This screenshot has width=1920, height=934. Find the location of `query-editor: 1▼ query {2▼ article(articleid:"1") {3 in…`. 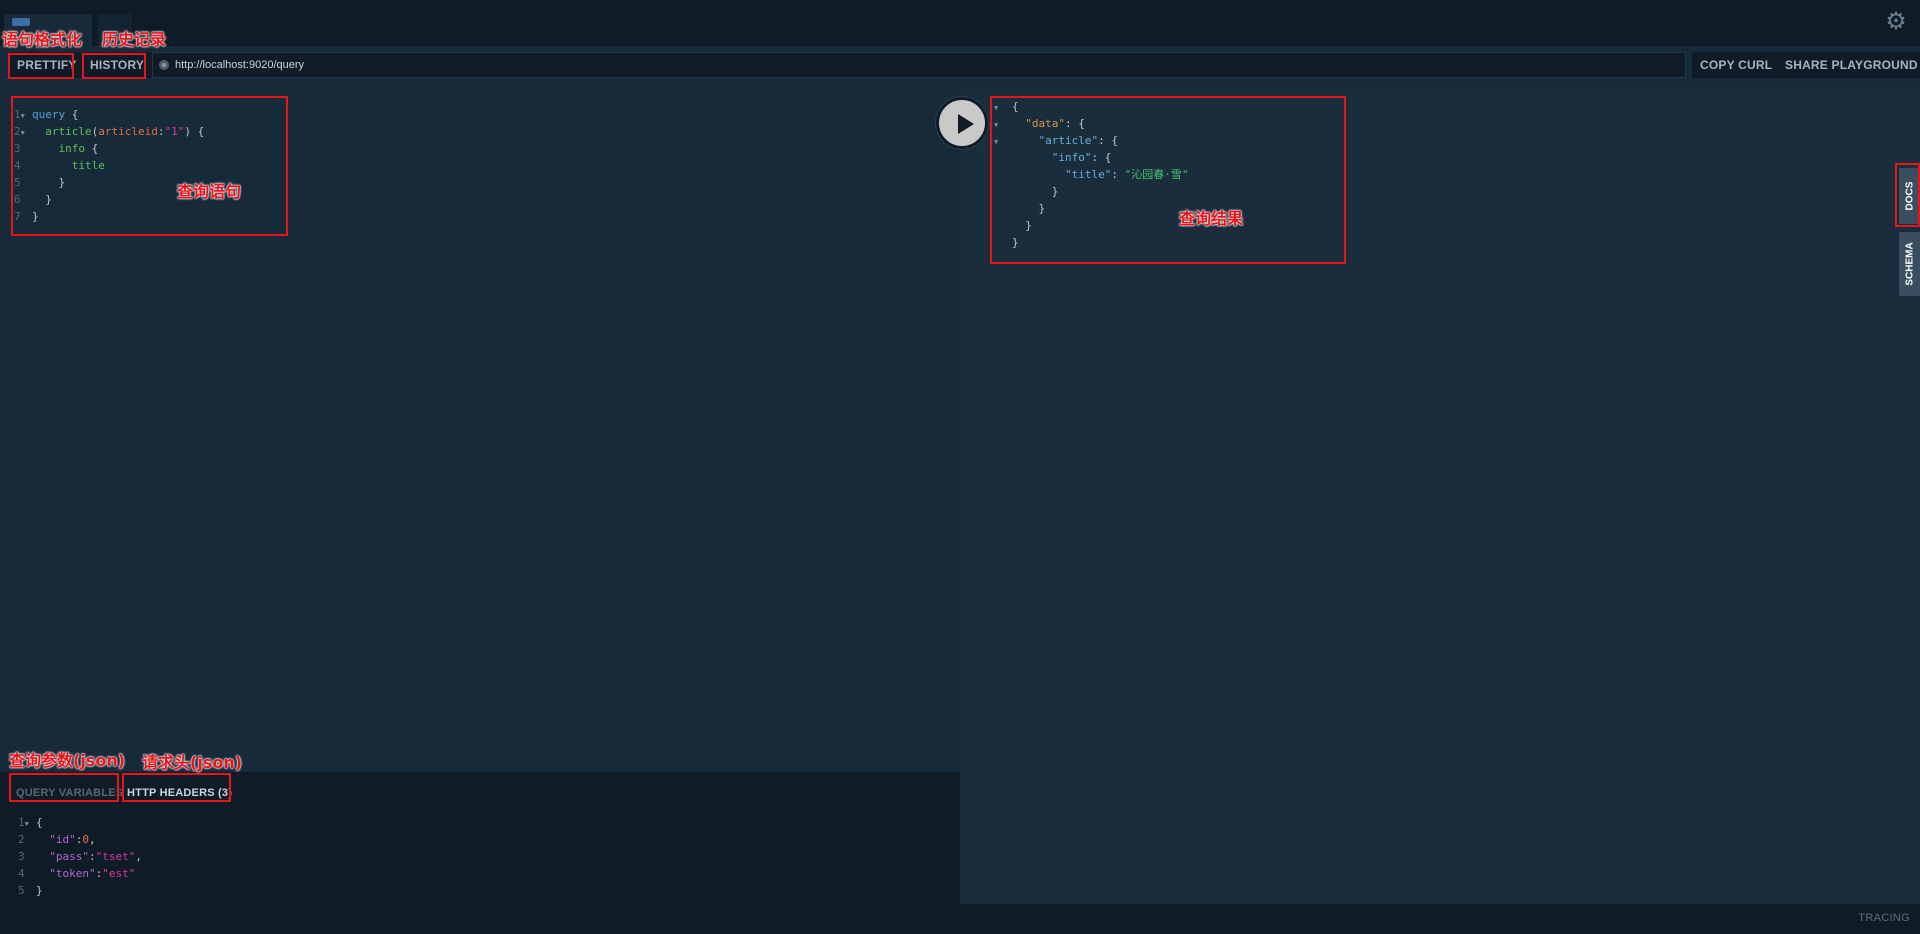

query-editor: 1▼ query {2▼ article(articleid:"1") {3 in… is located at coordinates (109, 165).